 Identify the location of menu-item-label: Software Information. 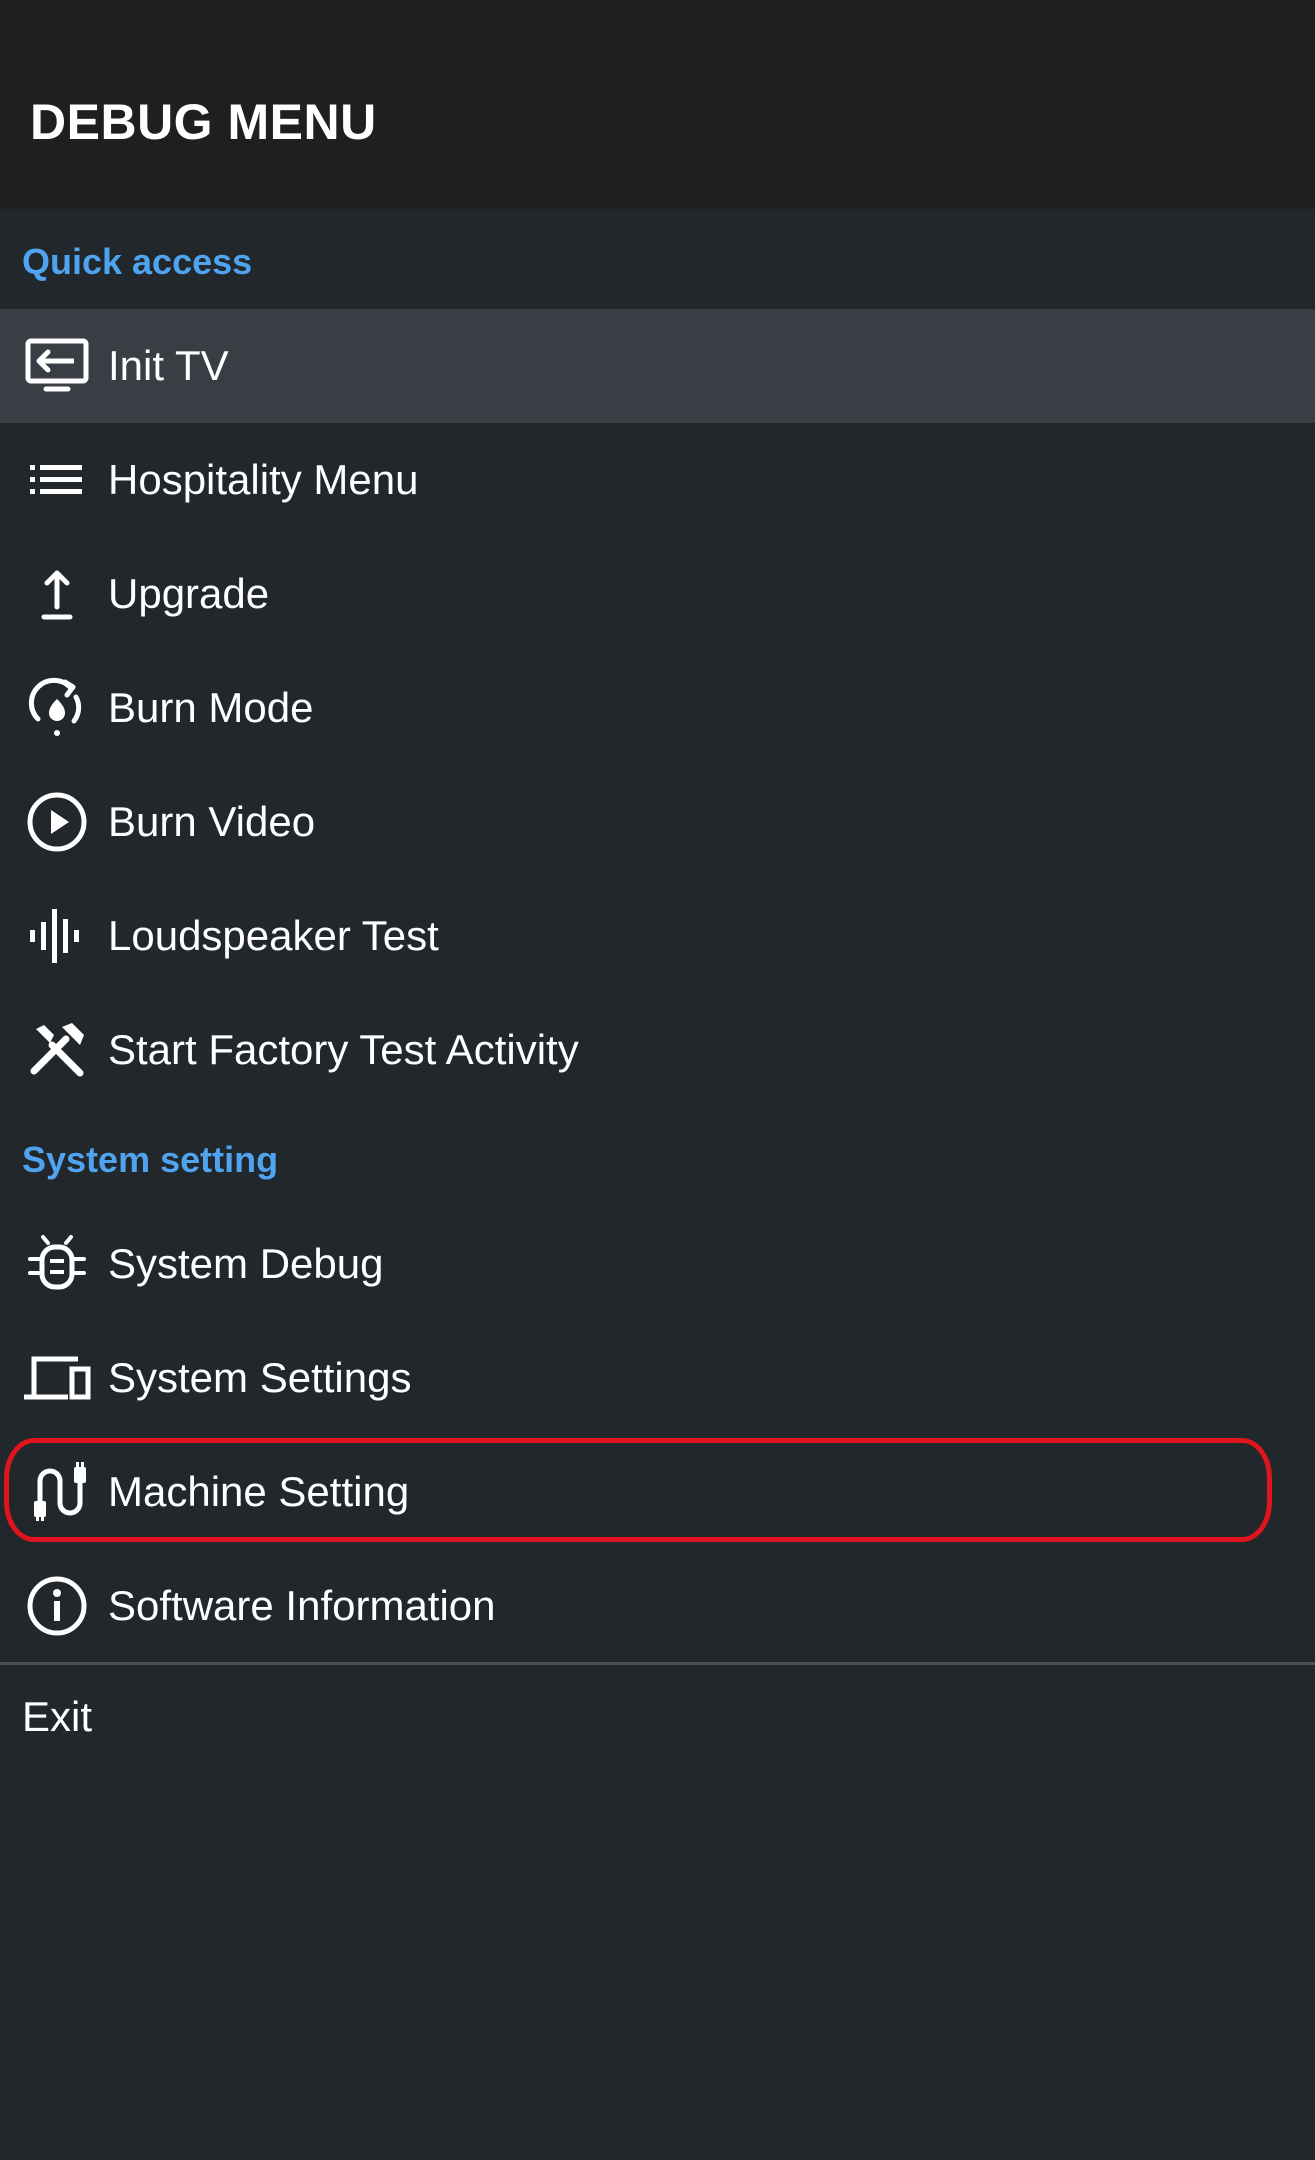
(302, 1605).